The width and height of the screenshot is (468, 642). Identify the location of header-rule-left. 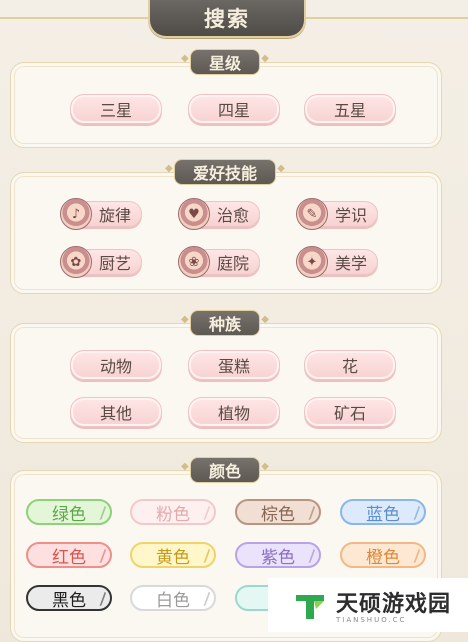
(74, 18).